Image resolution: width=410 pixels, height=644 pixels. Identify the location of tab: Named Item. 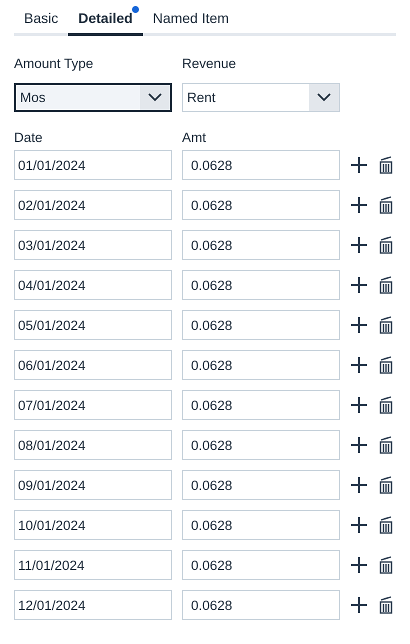
(190, 23).